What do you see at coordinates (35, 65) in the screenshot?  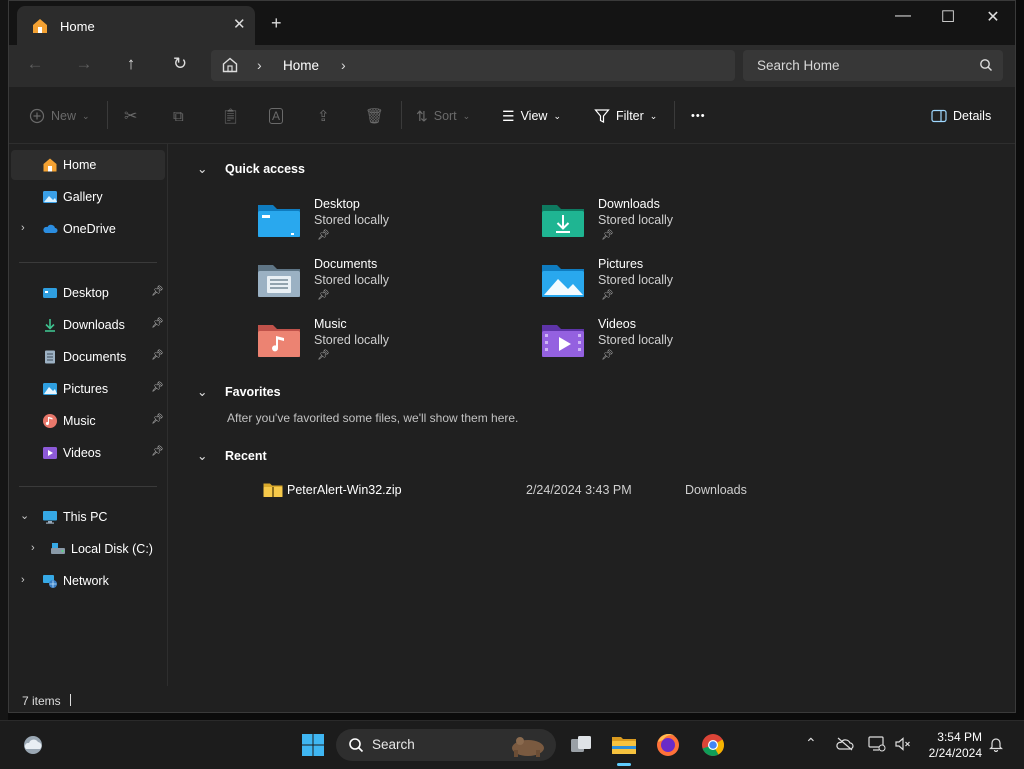 I see `back-button: ←` at bounding box center [35, 65].